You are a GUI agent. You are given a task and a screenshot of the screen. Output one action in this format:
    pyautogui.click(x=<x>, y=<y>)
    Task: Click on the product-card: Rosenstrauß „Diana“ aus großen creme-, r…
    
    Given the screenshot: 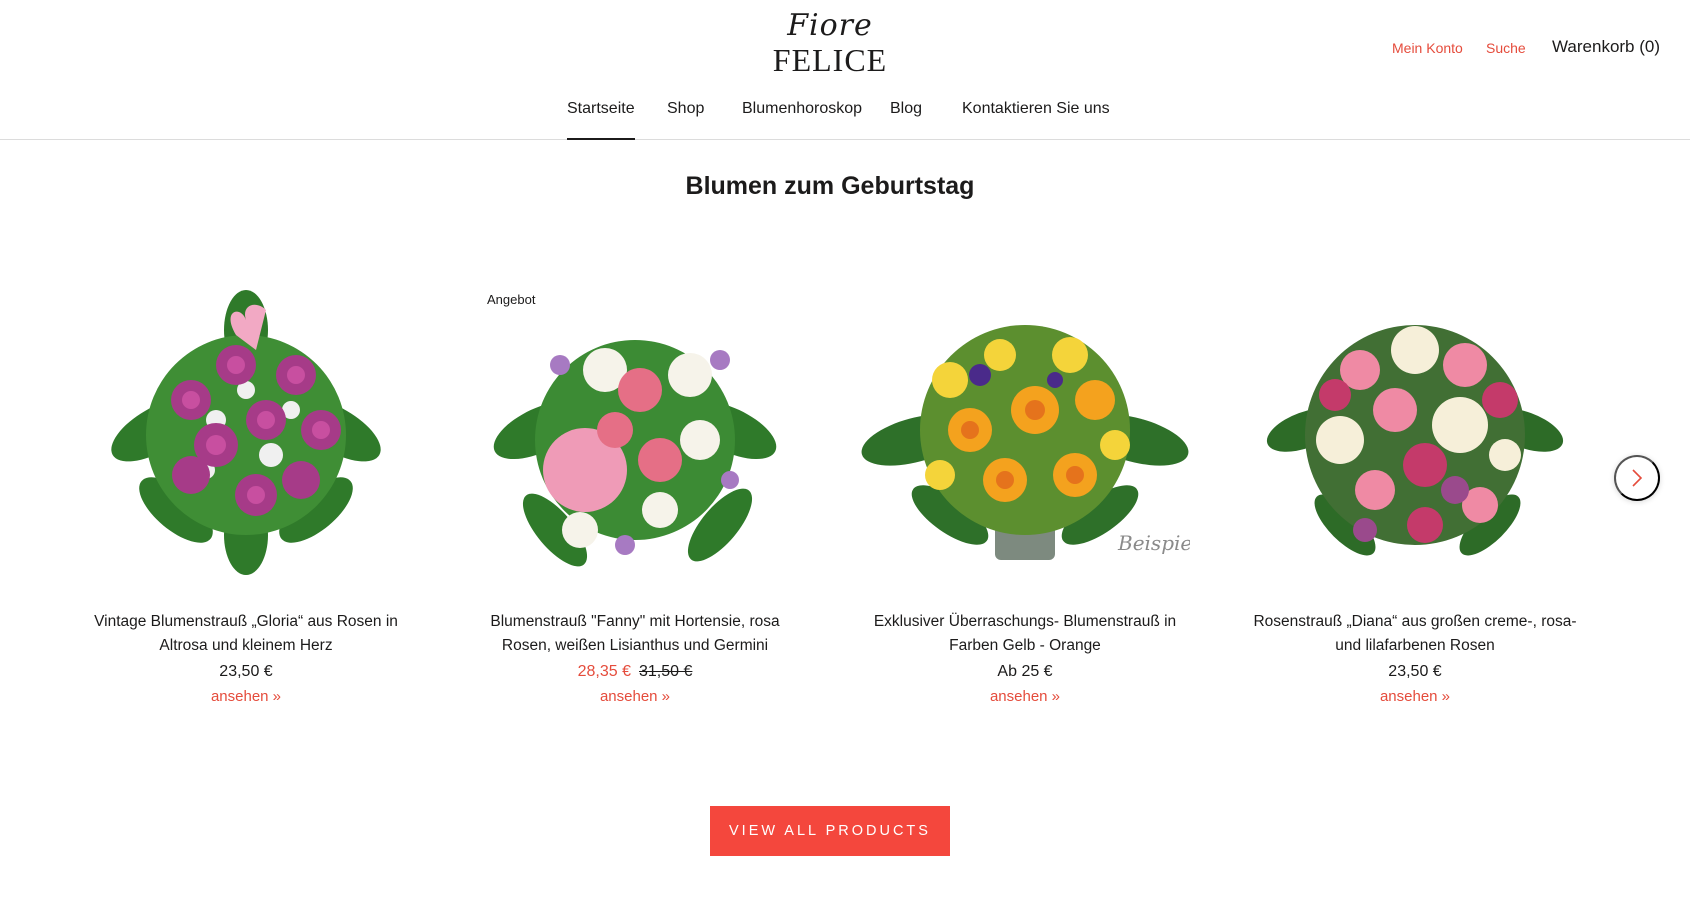 What is the action you would take?
    pyautogui.click(x=1415, y=492)
    